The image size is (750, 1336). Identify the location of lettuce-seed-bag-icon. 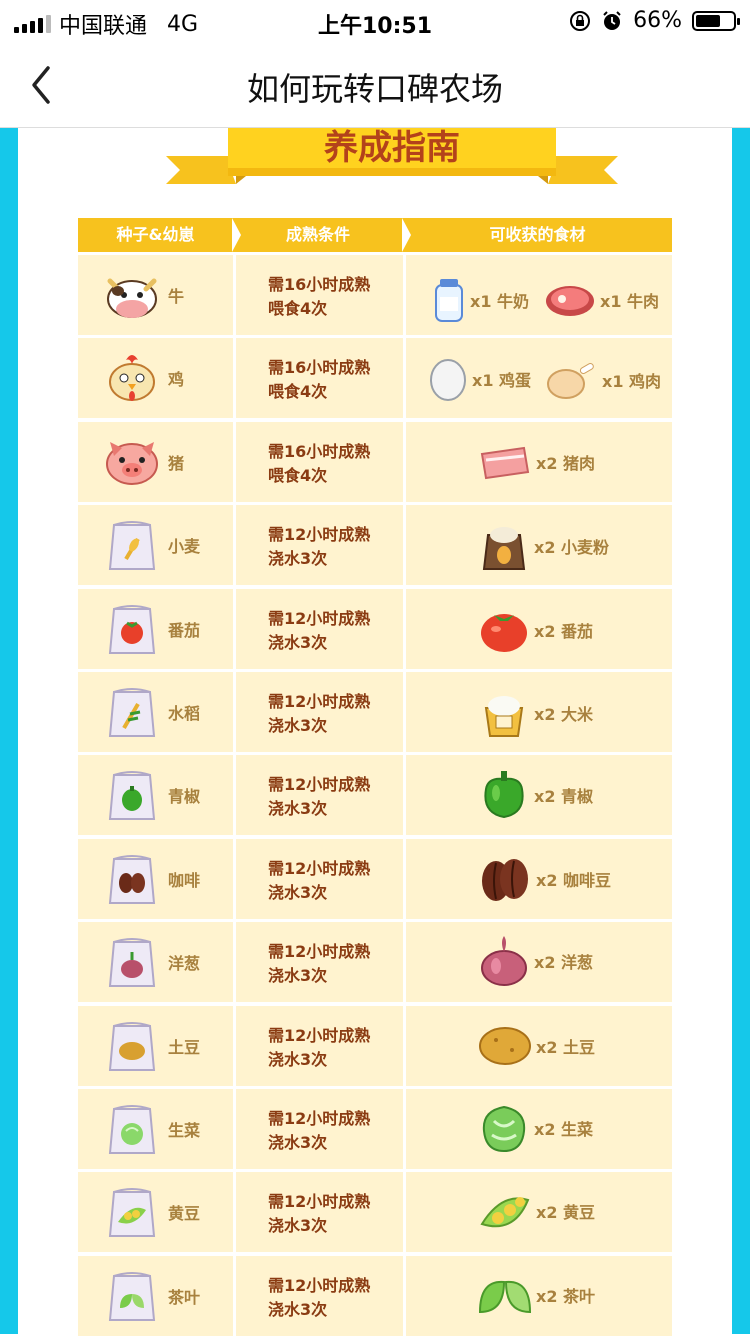
(132, 1129).